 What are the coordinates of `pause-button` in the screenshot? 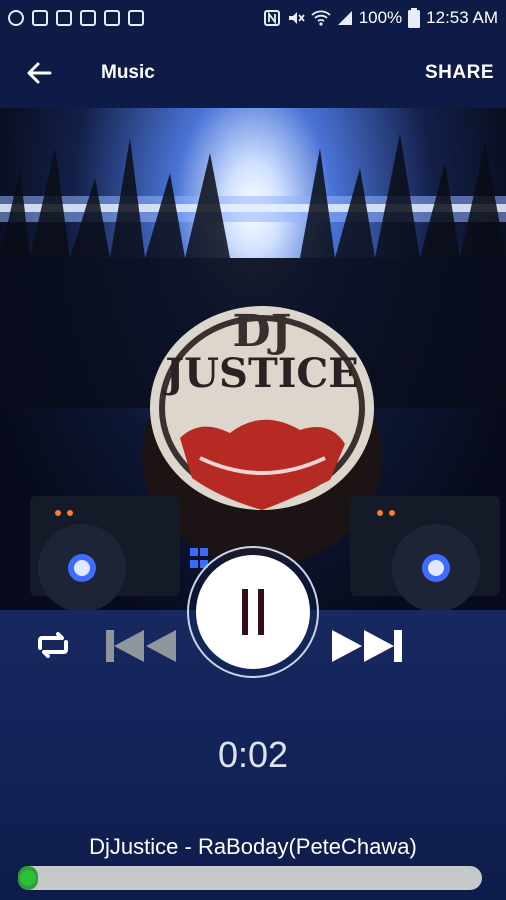 It's located at (253, 612).